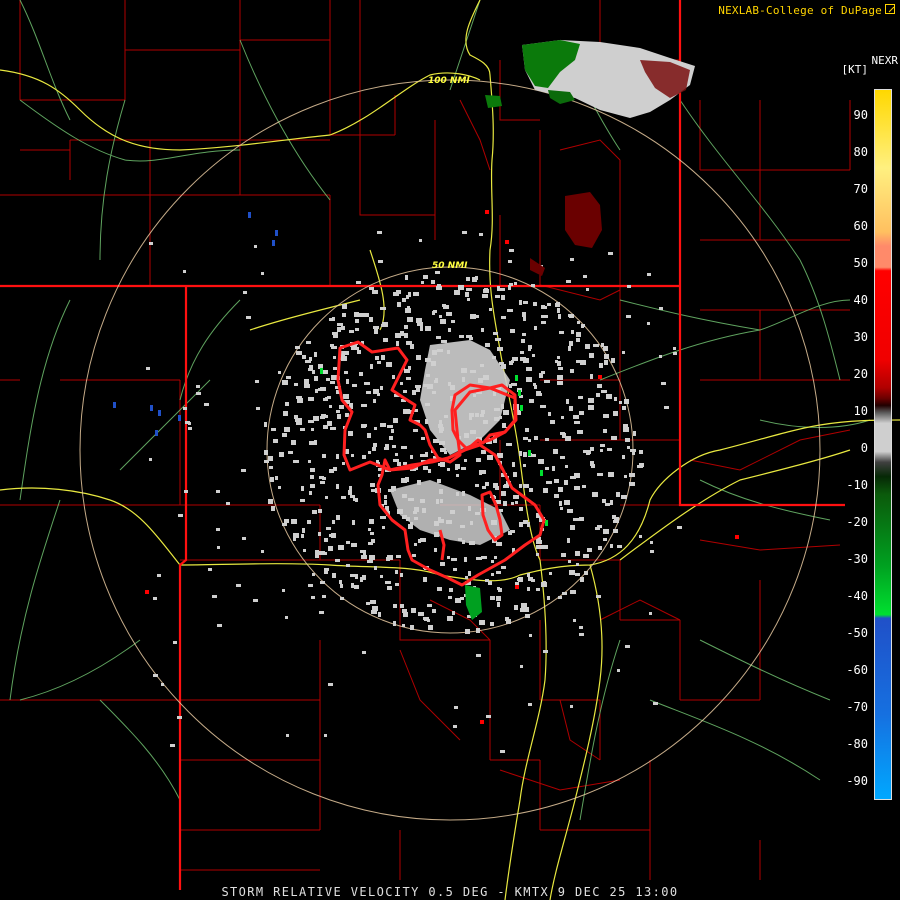 This screenshot has height=900, width=900. I want to click on colorbar-tick--60: -60, so click(857, 670).